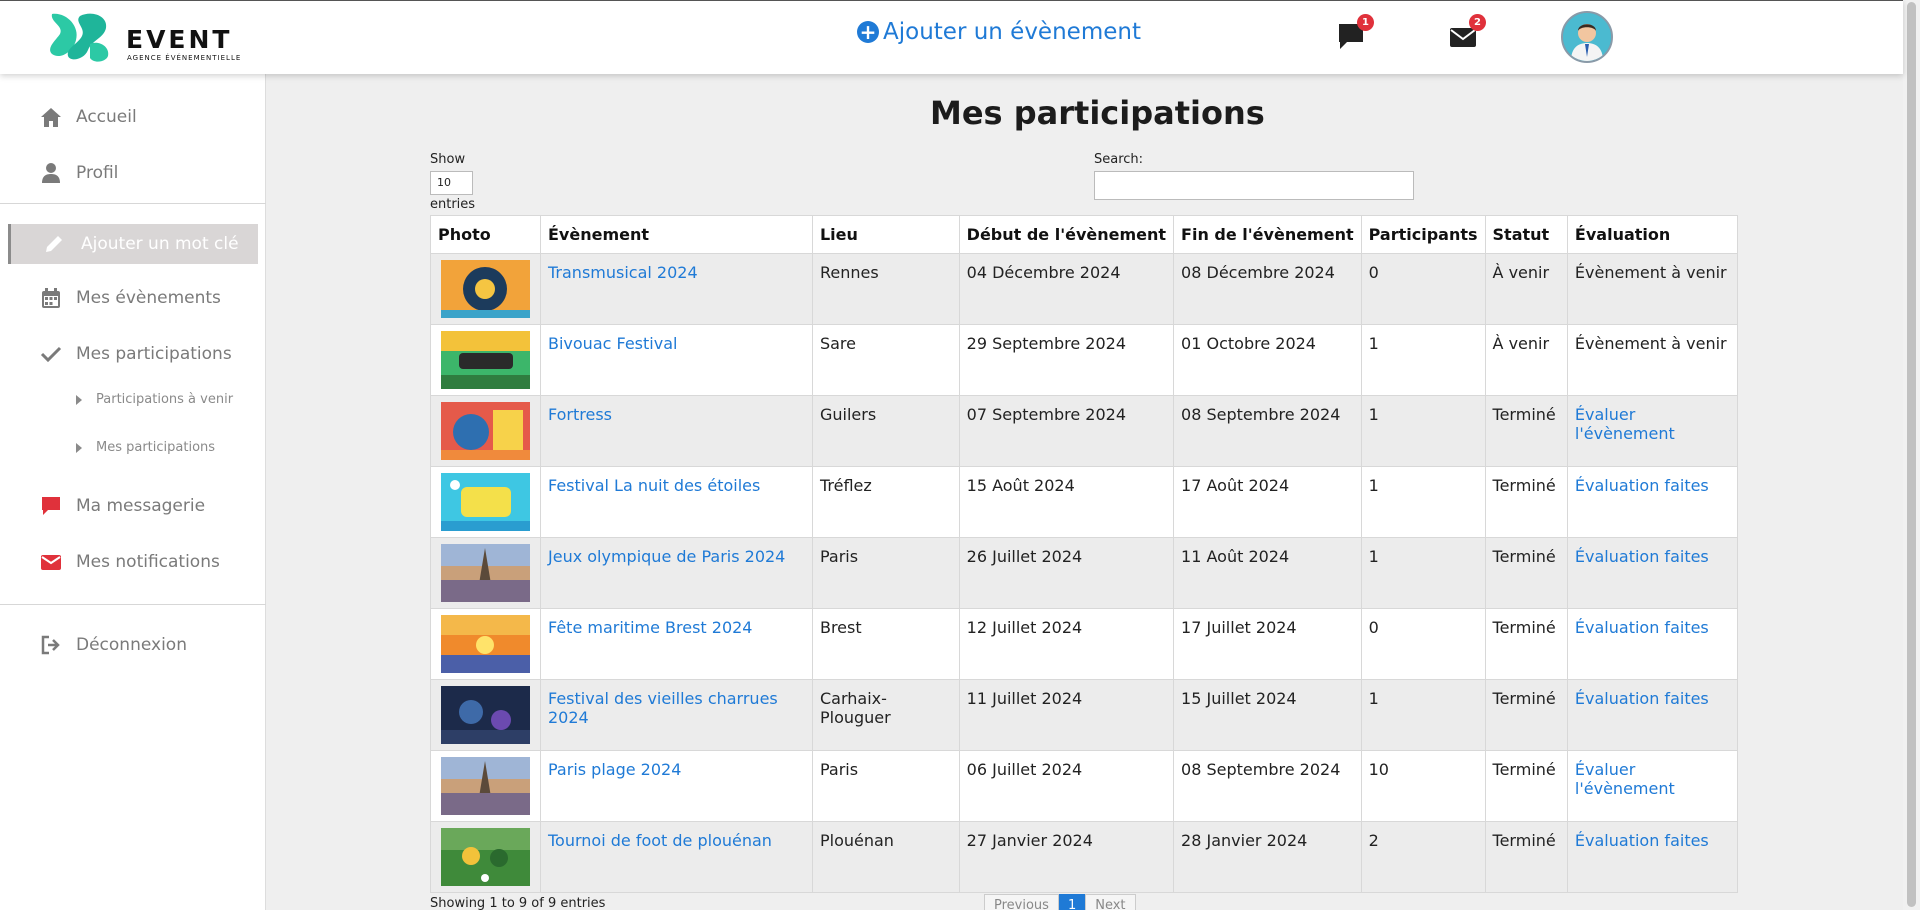 The image size is (1920, 910). I want to click on pagination-previous-button: Previous, so click(1021, 902).